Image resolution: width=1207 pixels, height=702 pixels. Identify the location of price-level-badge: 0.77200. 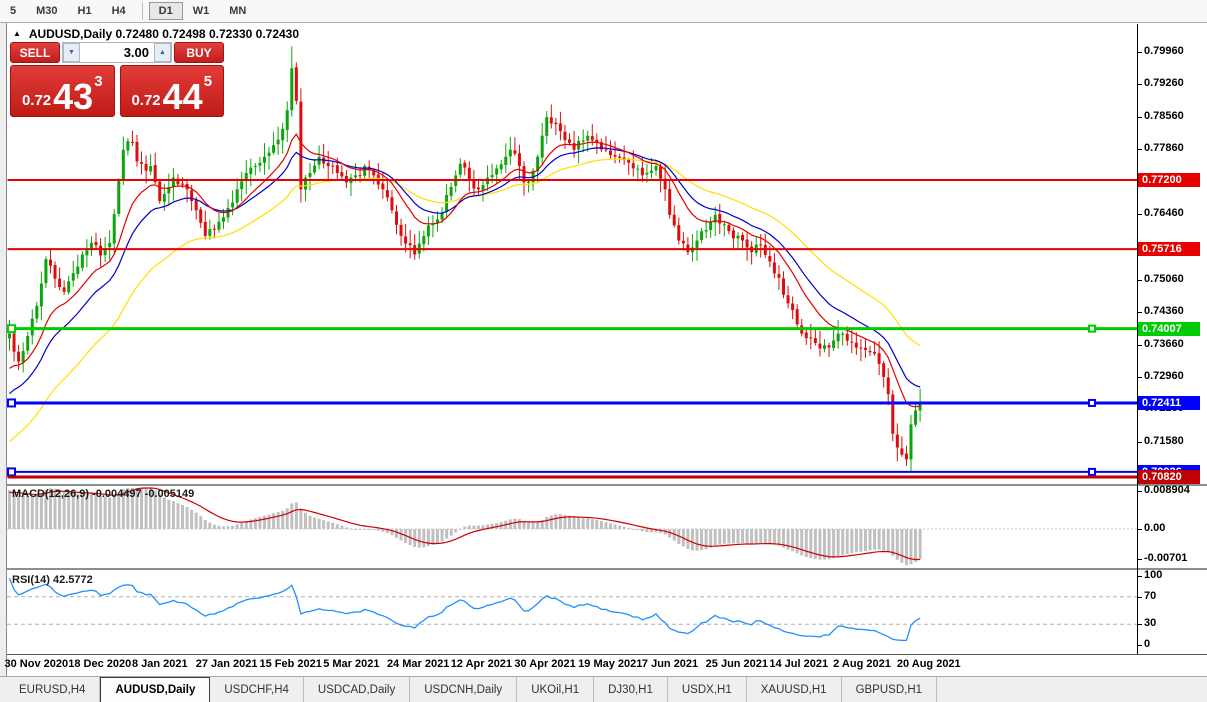
(1169, 180).